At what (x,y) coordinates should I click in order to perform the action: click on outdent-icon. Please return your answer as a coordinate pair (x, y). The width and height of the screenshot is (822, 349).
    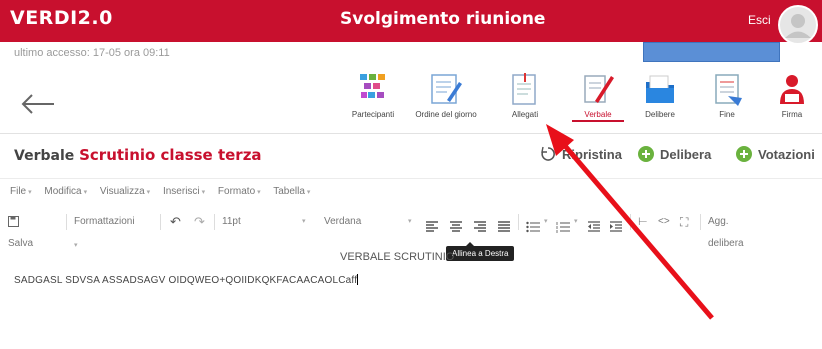
    Looking at the image, I should click on (594, 227).